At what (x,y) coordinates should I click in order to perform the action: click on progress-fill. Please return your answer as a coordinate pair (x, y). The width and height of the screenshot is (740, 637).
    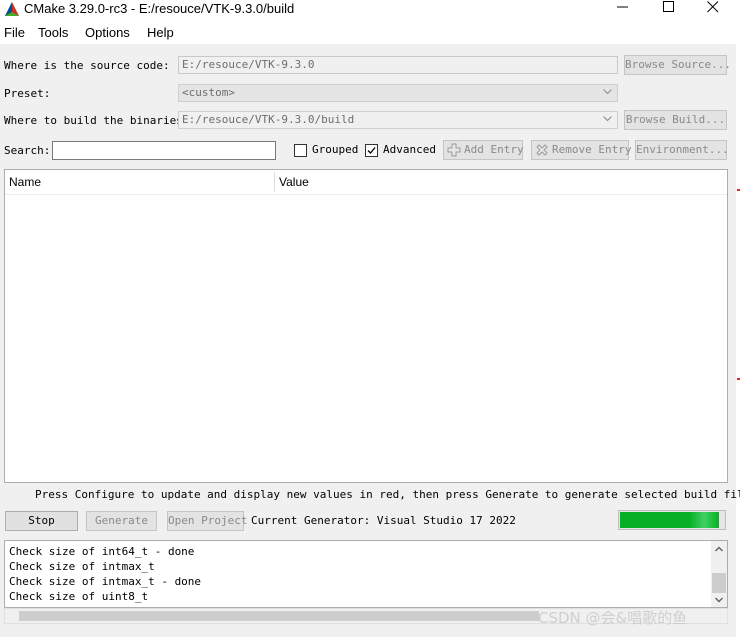
    Looking at the image, I should click on (669, 520).